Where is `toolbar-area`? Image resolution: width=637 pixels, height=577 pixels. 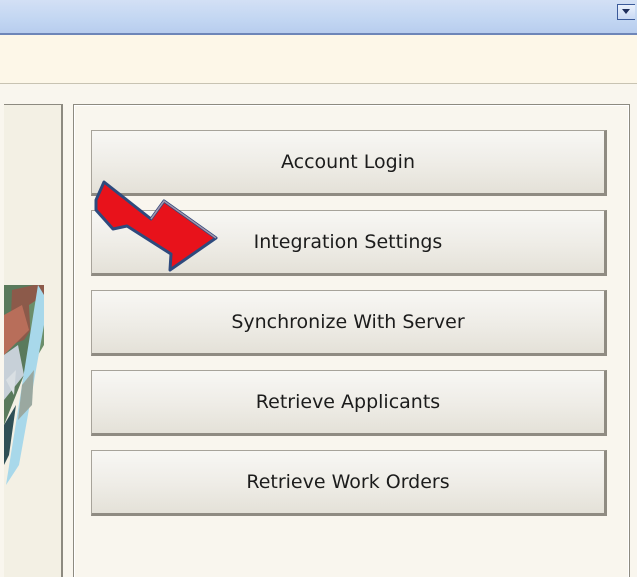 toolbar-area is located at coordinates (318, 59).